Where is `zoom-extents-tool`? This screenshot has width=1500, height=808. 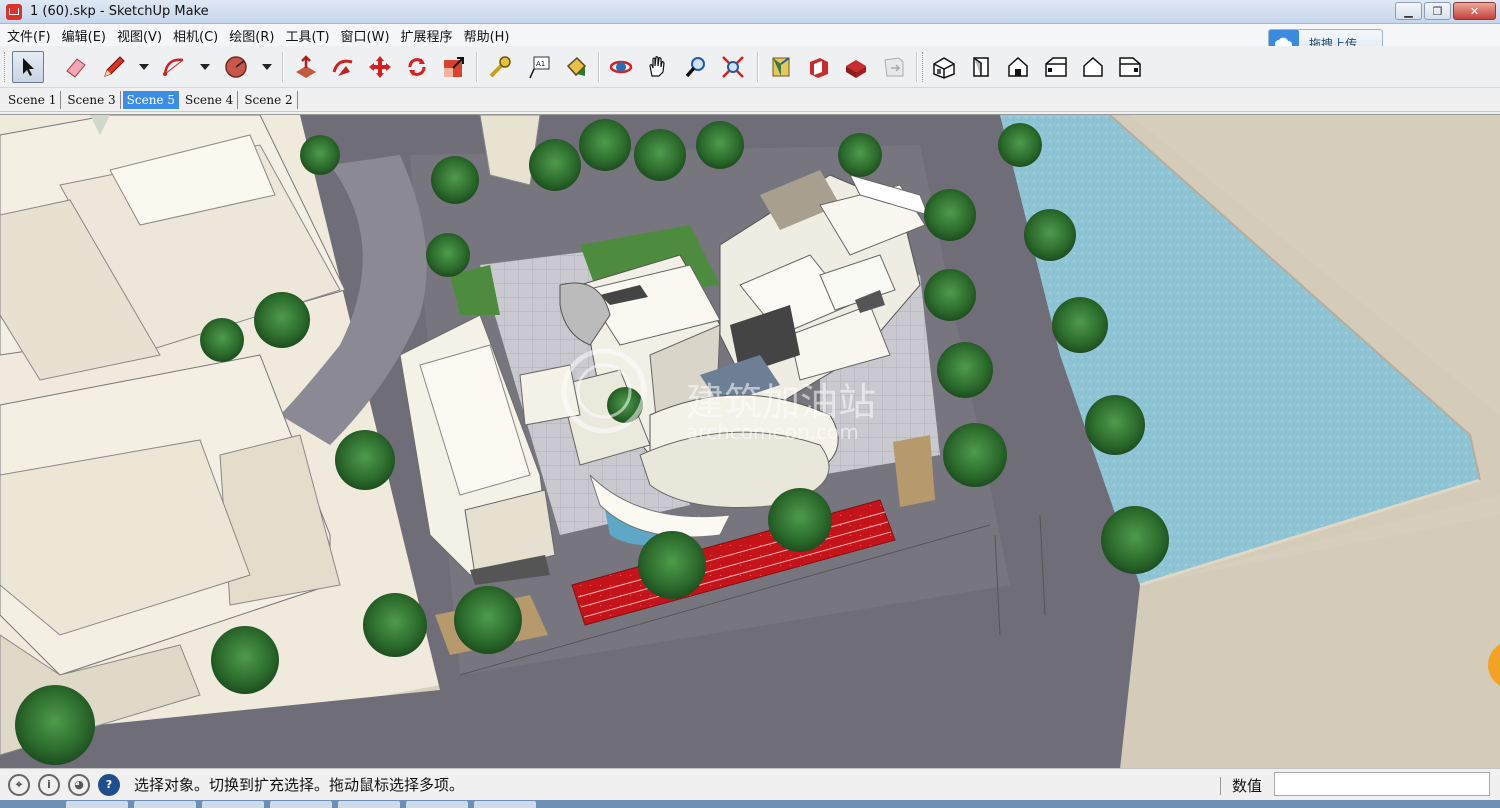
zoom-extents-tool is located at coordinates (733, 67).